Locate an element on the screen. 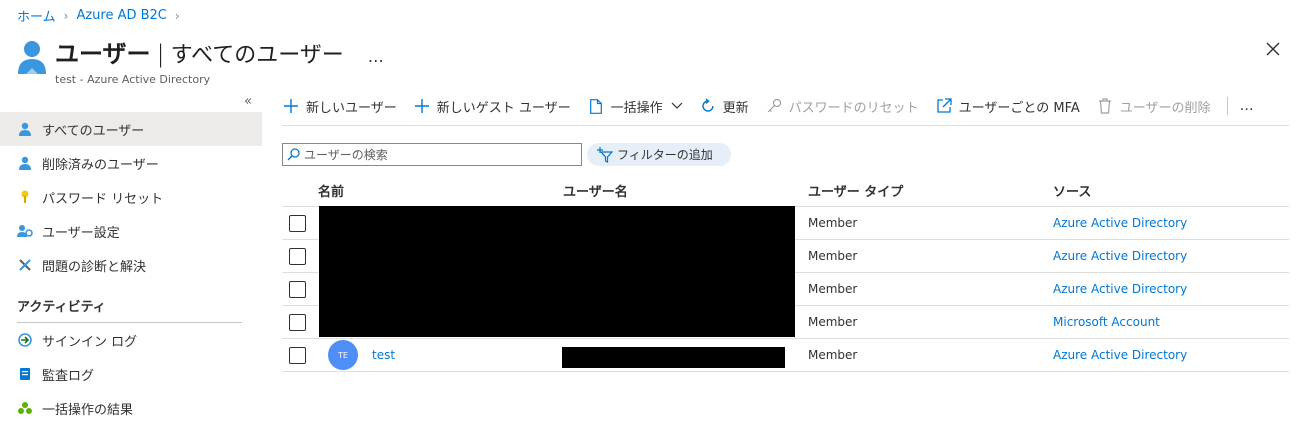  sidebar-item-deleted-users: 削除済みのユーザー is located at coordinates (131, 163).